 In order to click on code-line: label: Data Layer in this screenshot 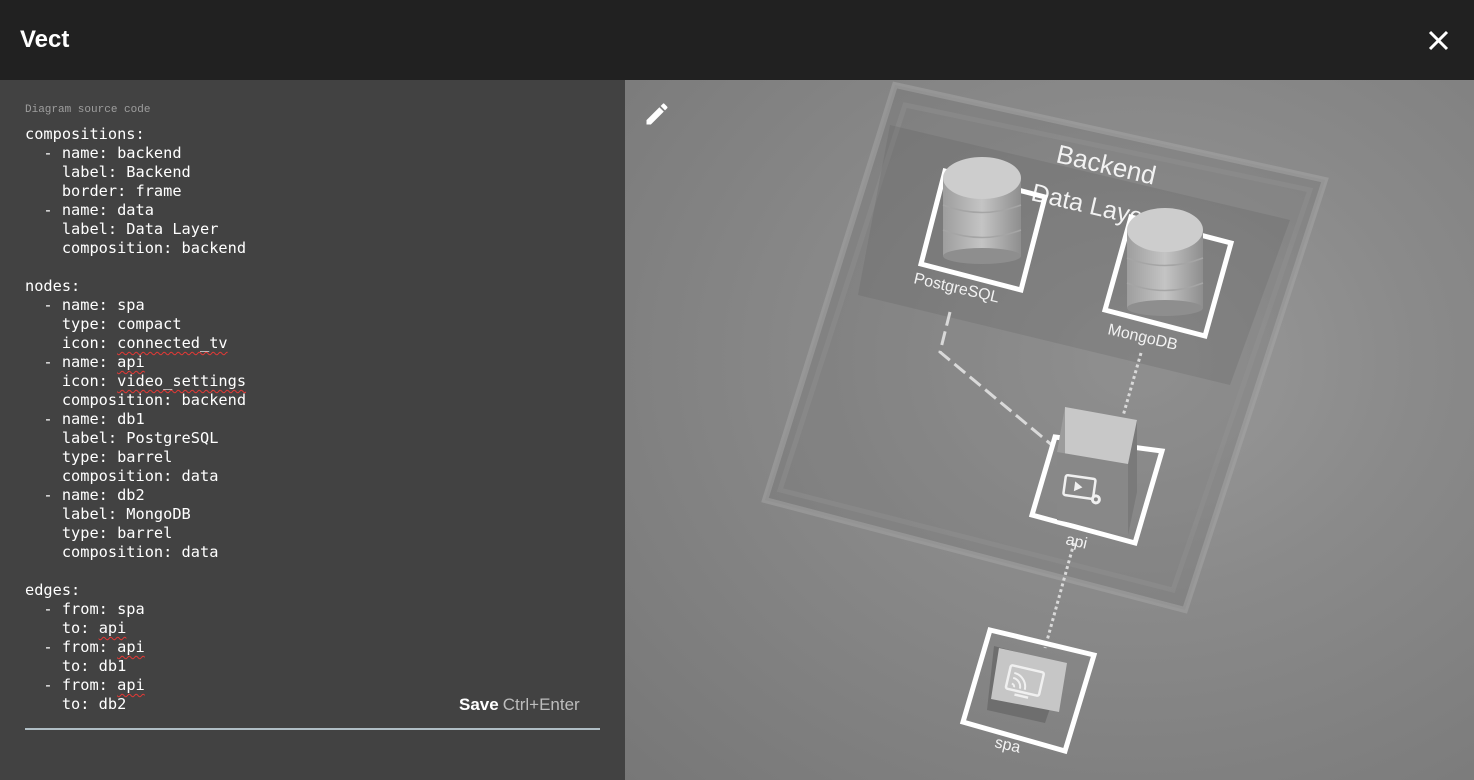, I will do `click(122, 229)`.